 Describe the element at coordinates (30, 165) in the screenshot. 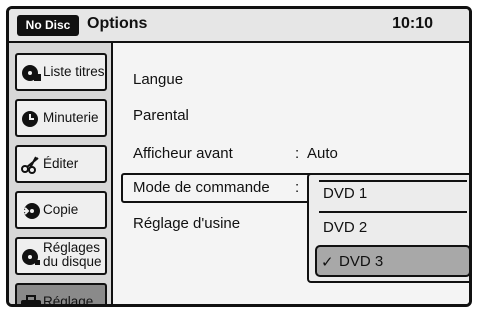

I see `scissors-icon` at that location.